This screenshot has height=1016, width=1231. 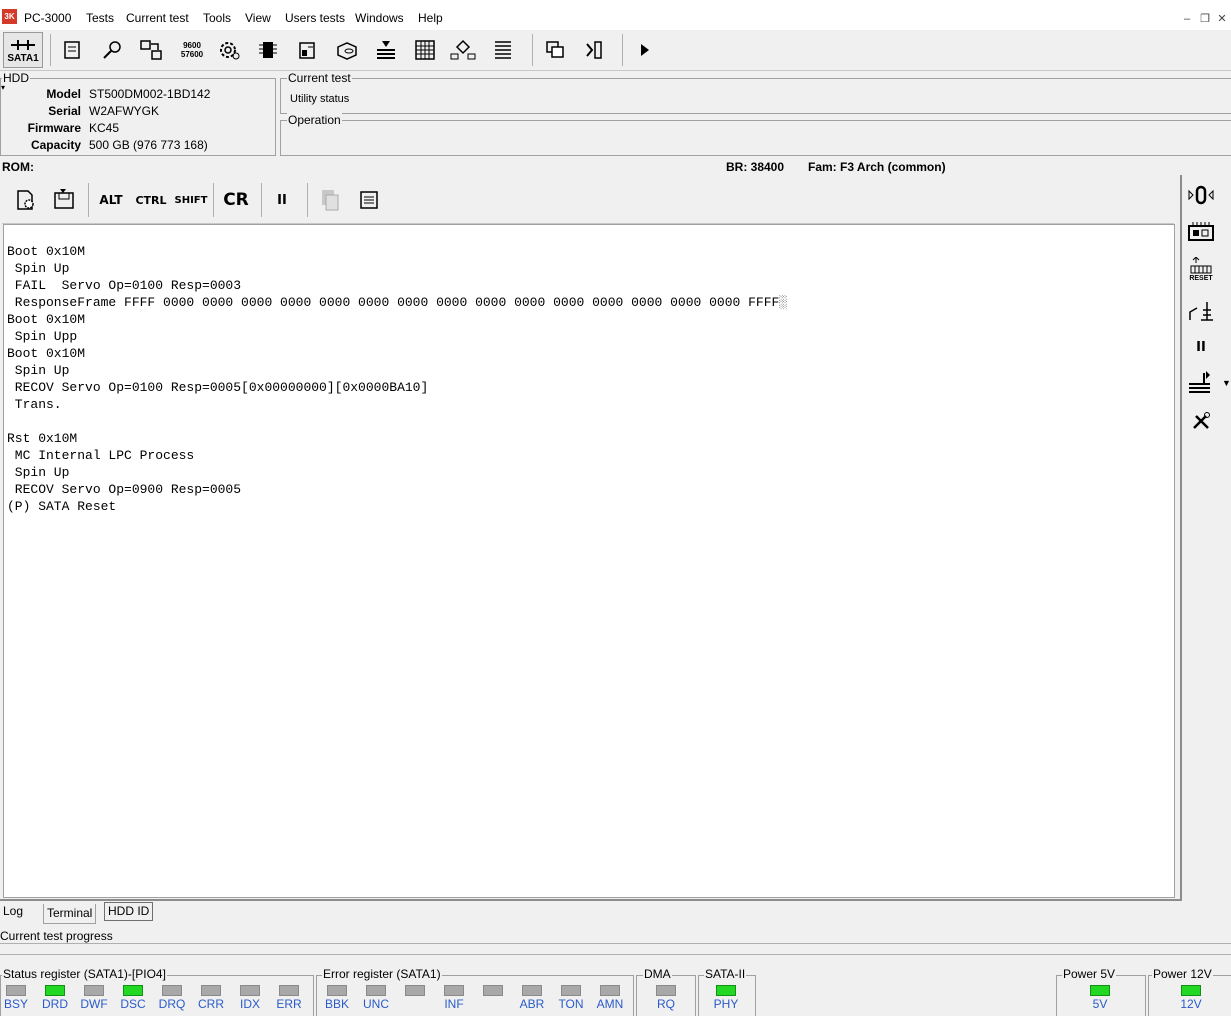 I want to click on app-title: PC-3000, so click(x=48, y=18).